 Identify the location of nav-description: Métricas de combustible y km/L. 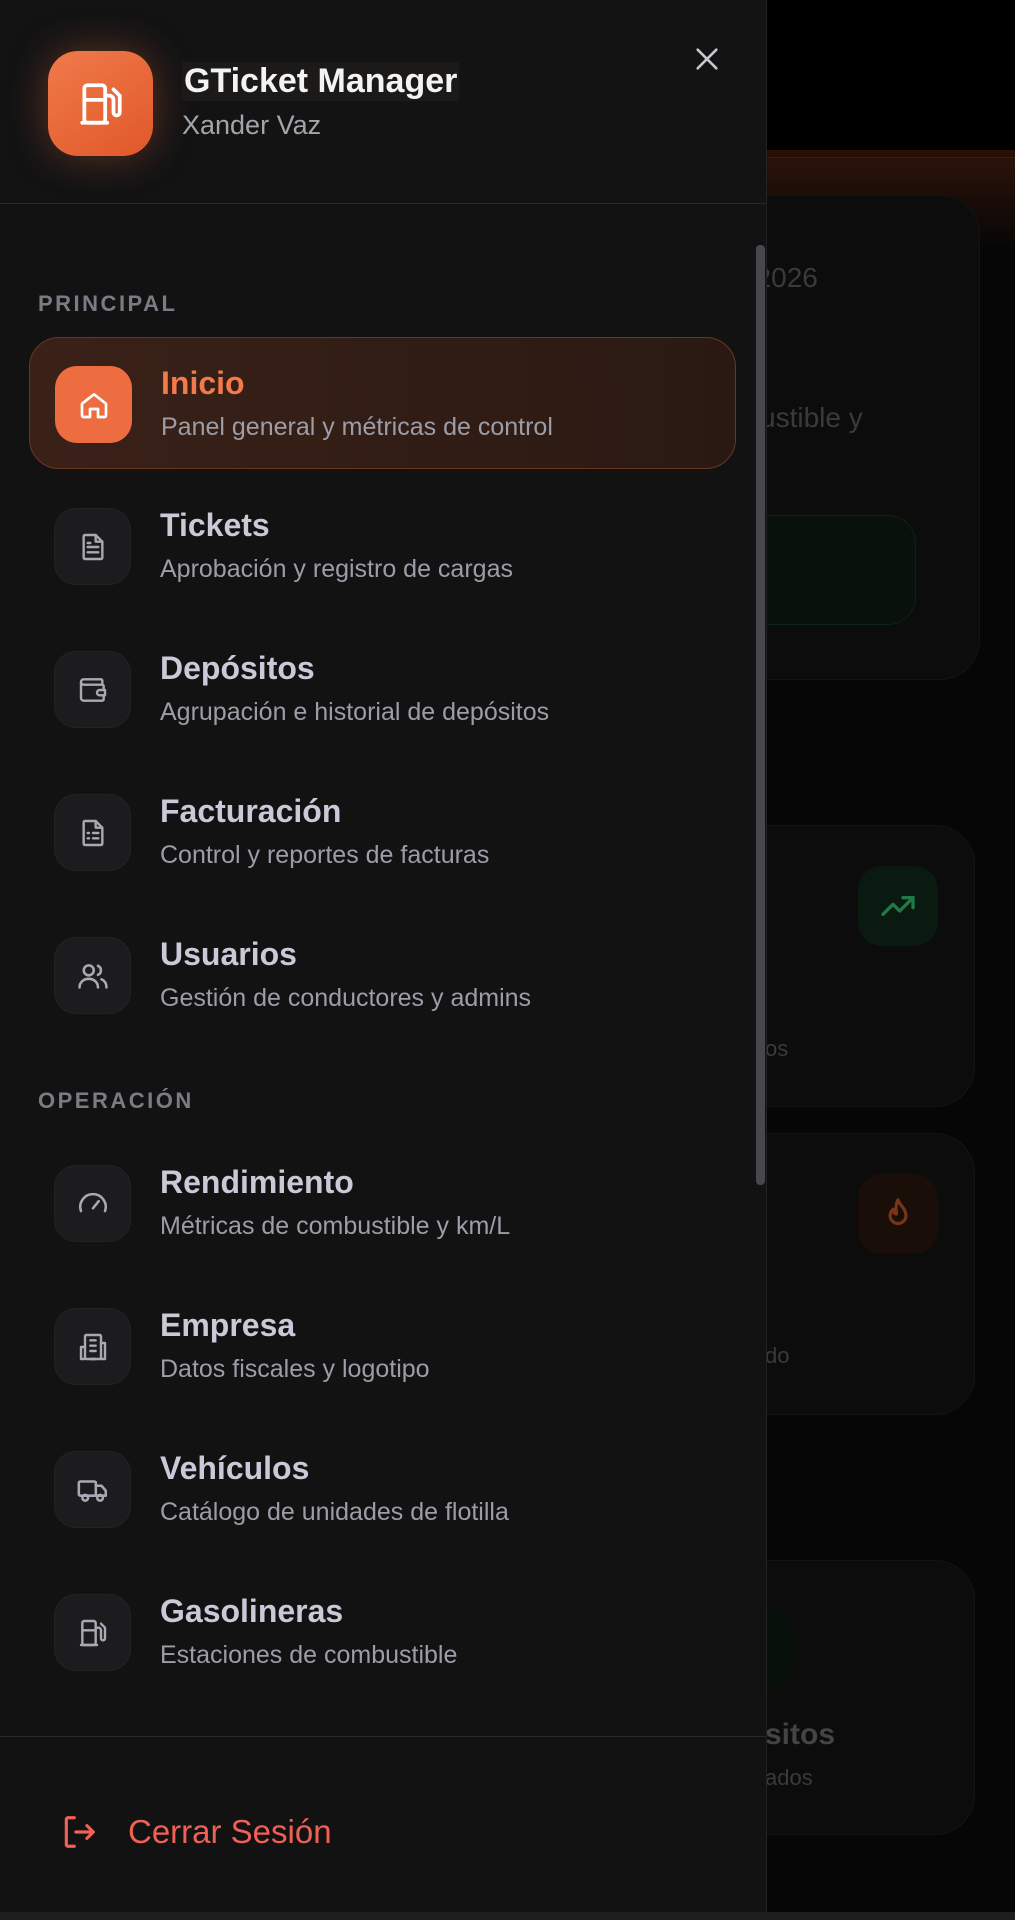
(335, 1226).